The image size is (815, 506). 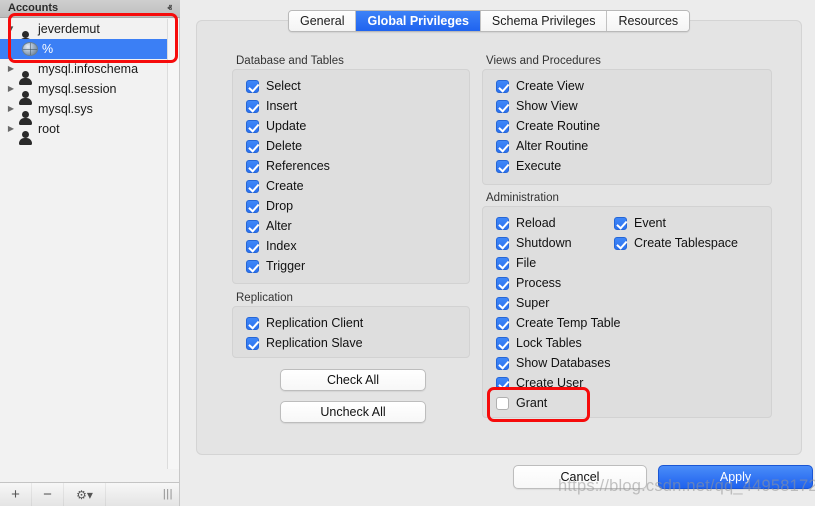 What do you see at coordinates (353, 412) in the screenshot?
I see `uncheck-all-button: Uncheck All` at bounding box center [353, 412].